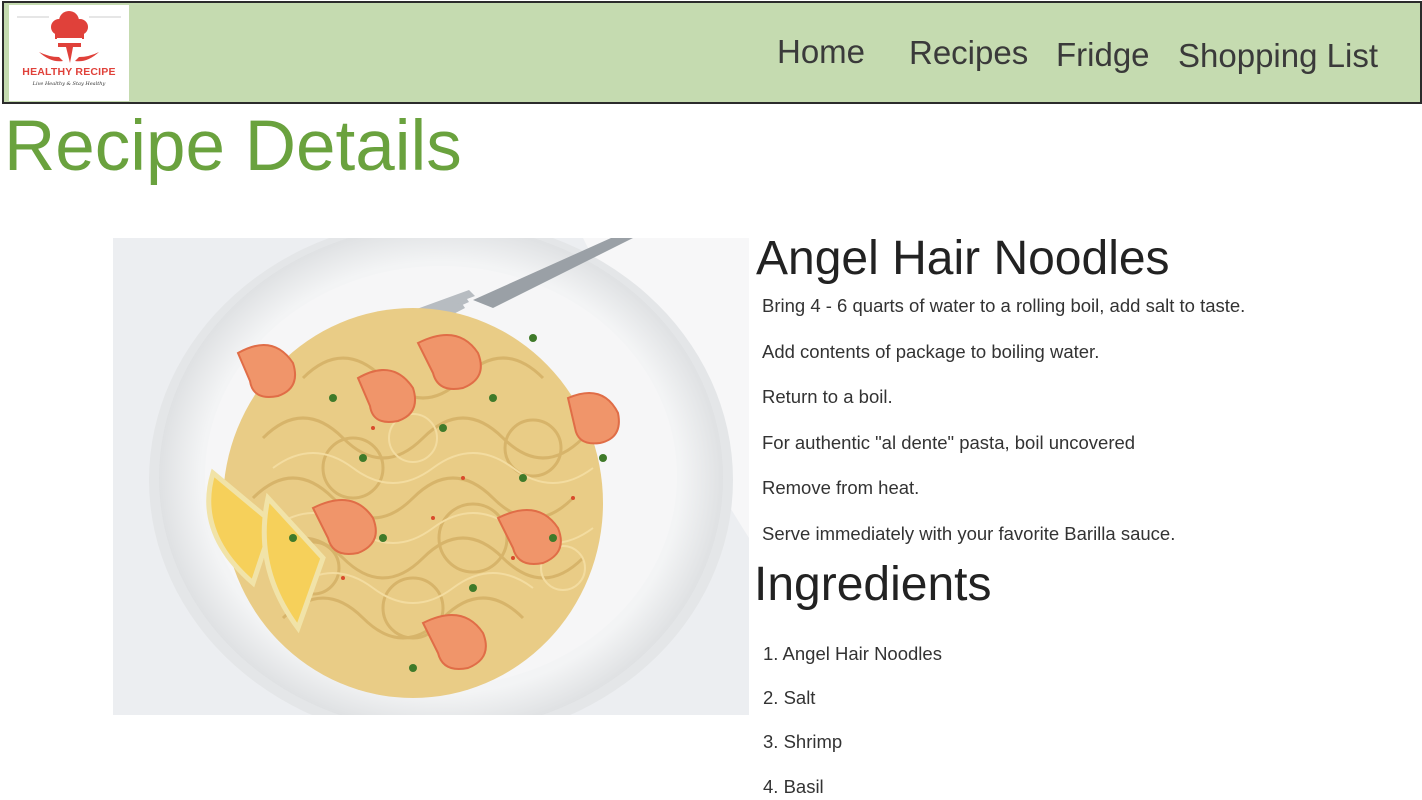 The image size is (1422, 800). I want to click on instruction-step: Remove from heat., so click(841, 487).